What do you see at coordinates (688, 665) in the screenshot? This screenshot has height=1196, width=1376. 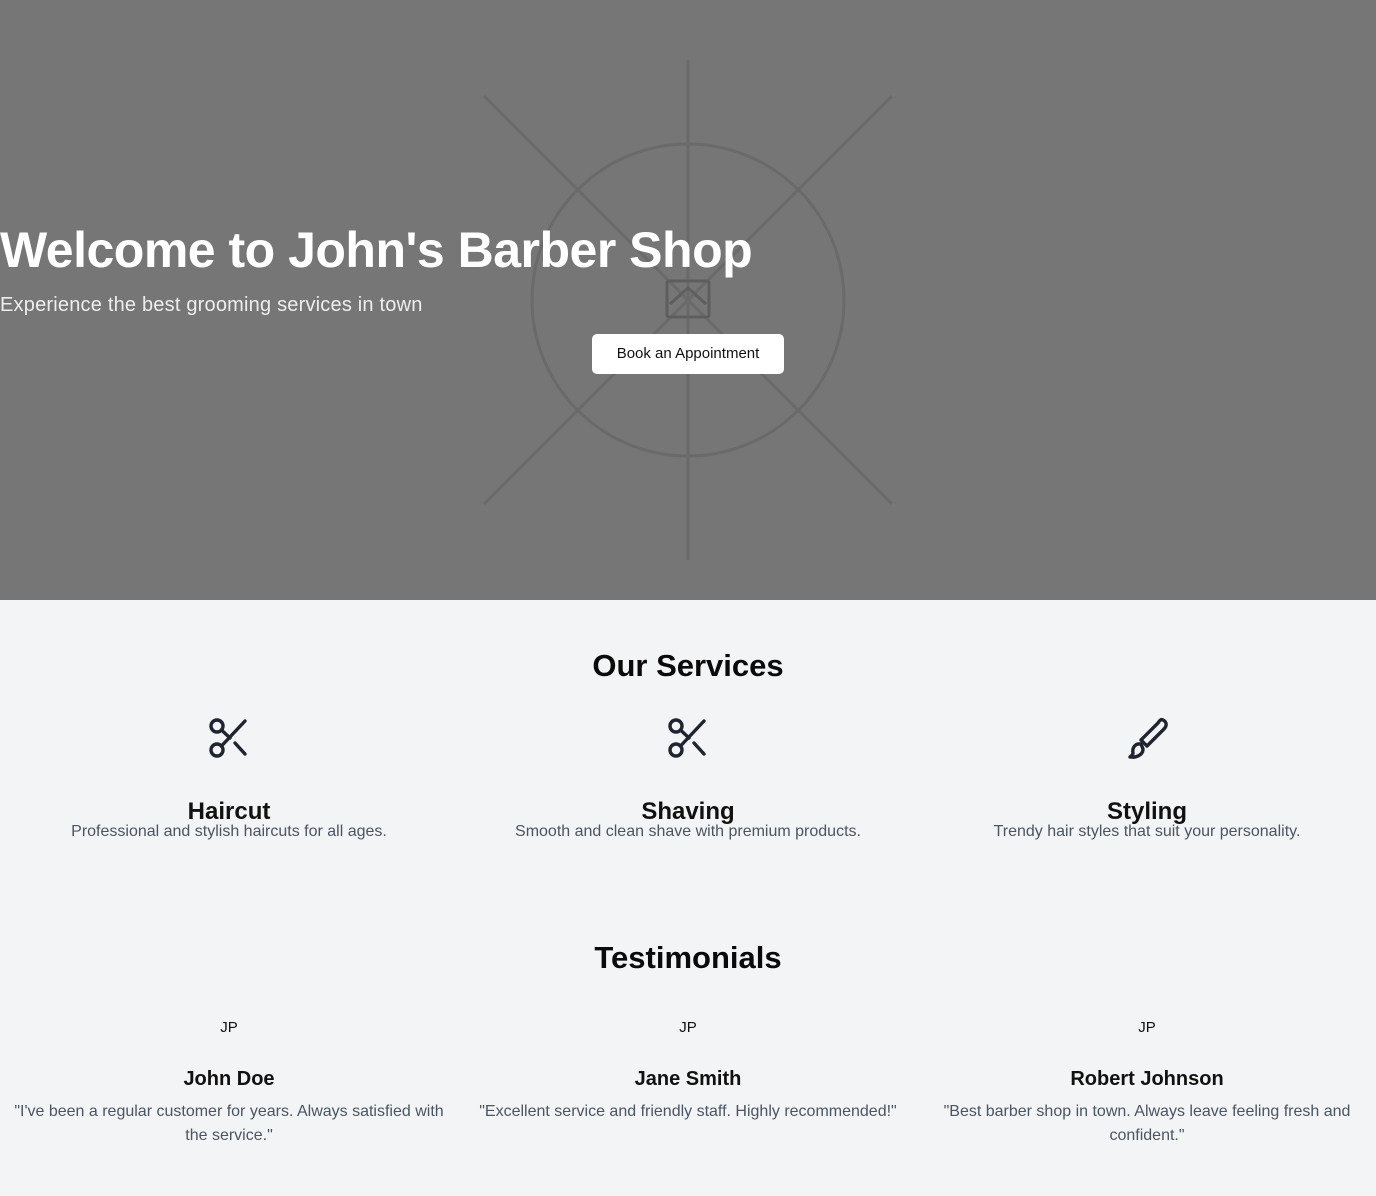 I see `services-heading: Our Services` at bounding box center [688, 665].